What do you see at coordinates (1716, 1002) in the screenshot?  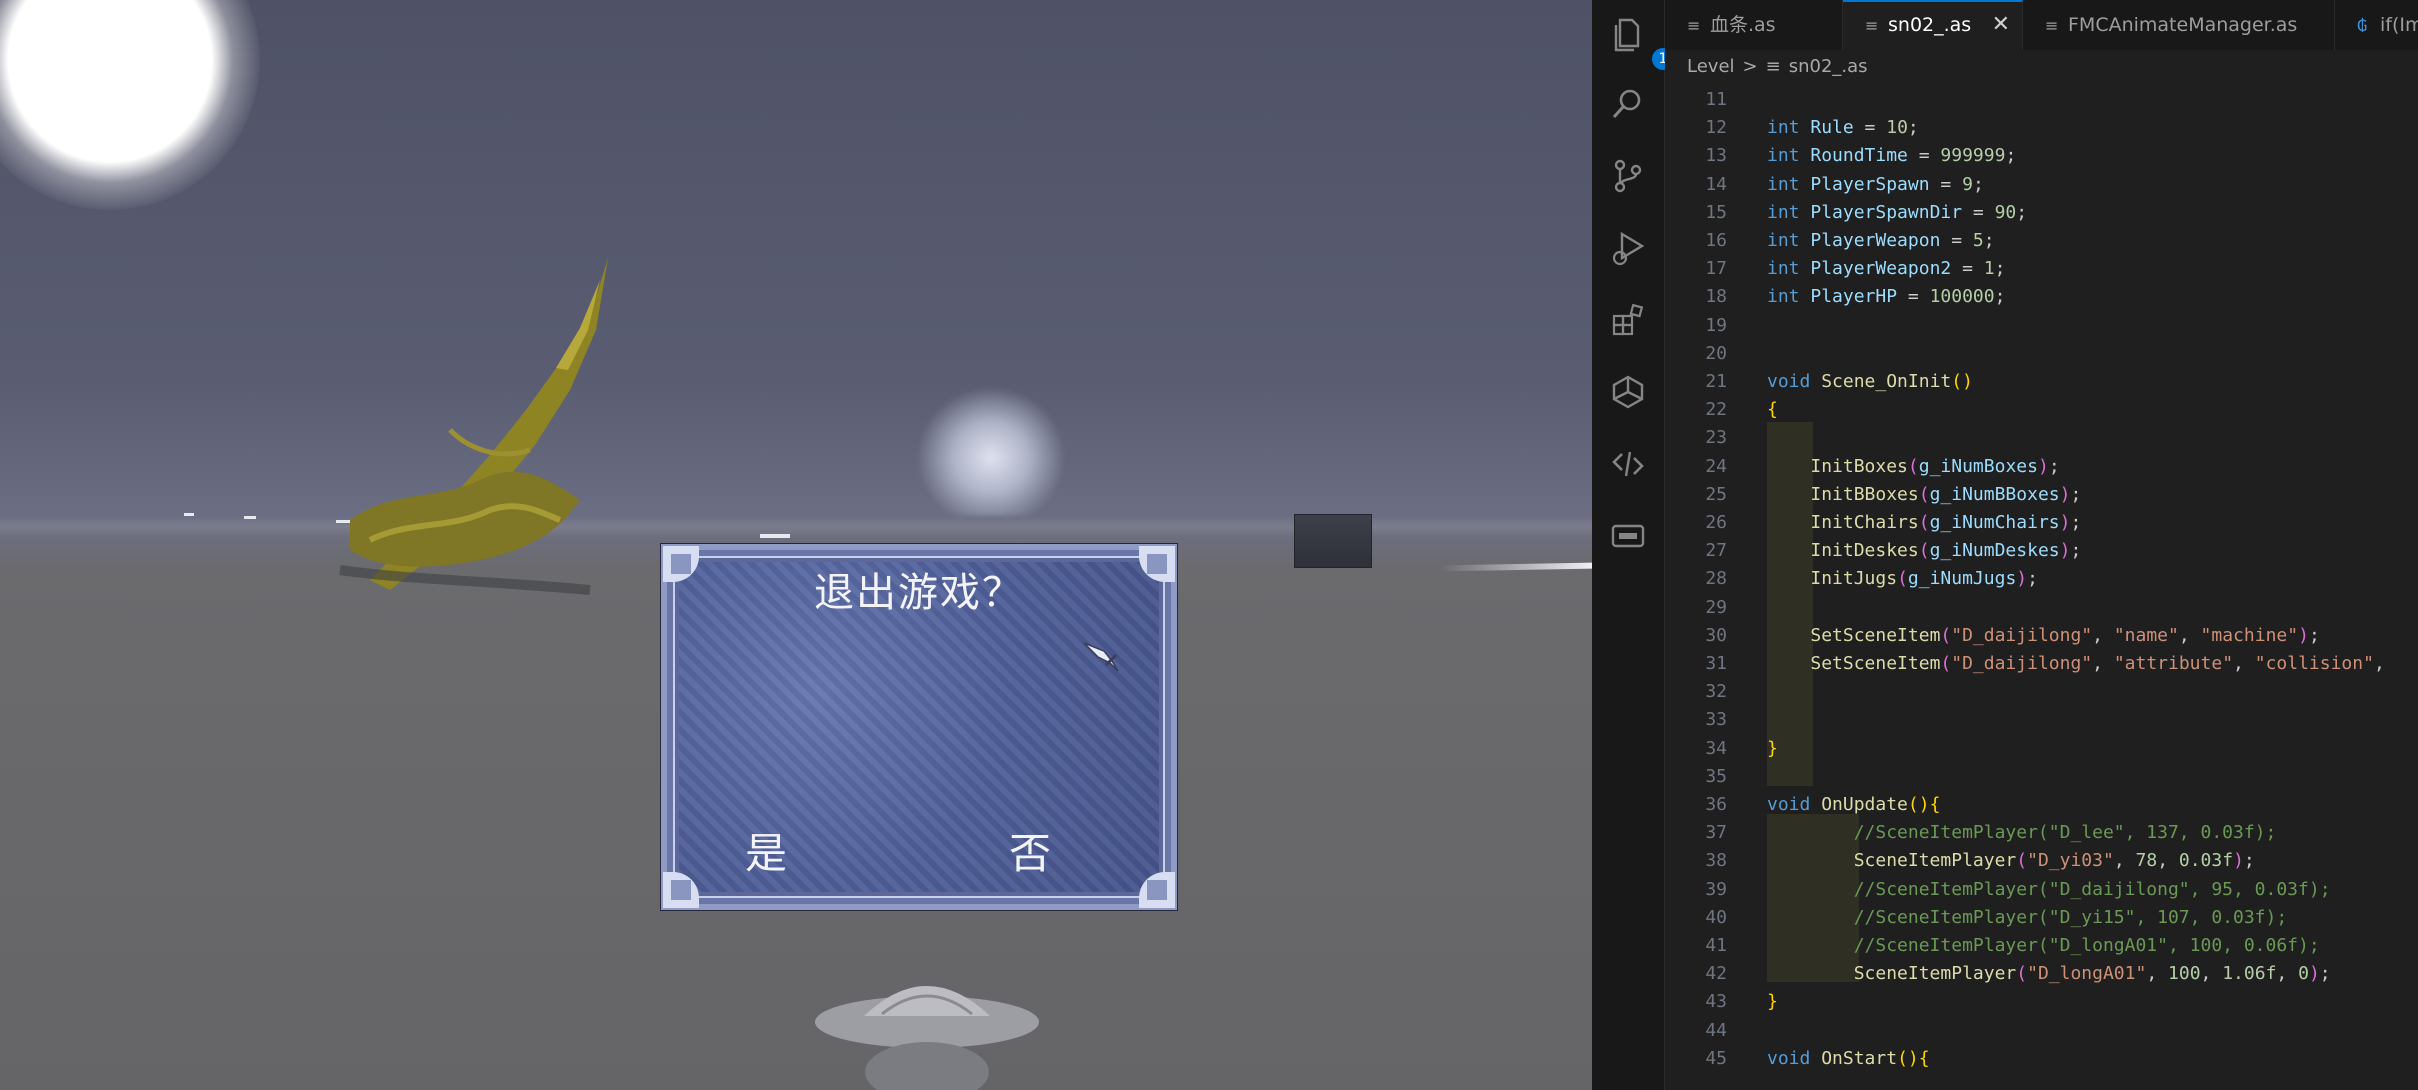 I see `line-number: 43` at bounding box center [1716, 1002].